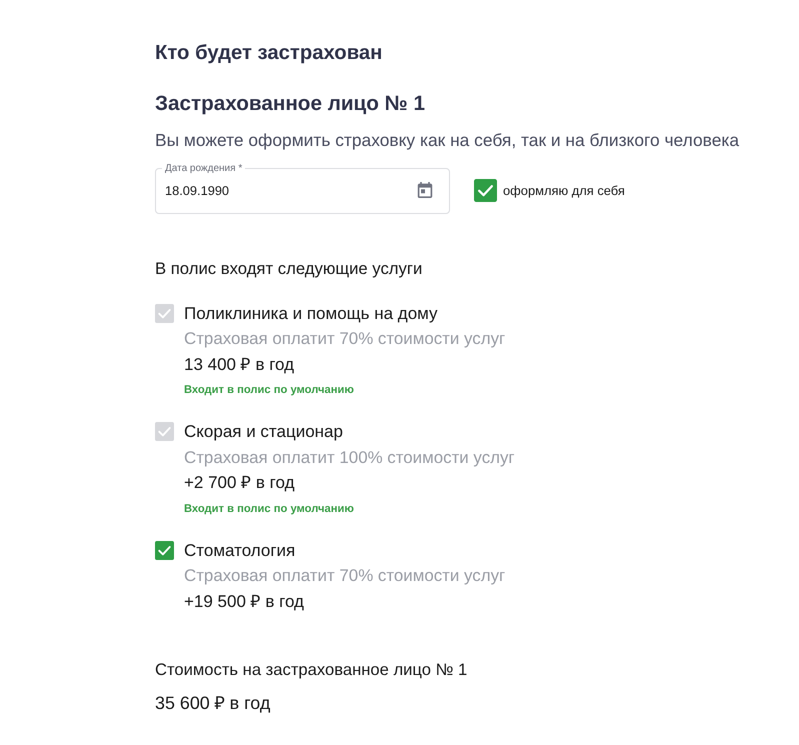 The image size is (799, 745). I want to click on calendar-icon, so click(425, 190).